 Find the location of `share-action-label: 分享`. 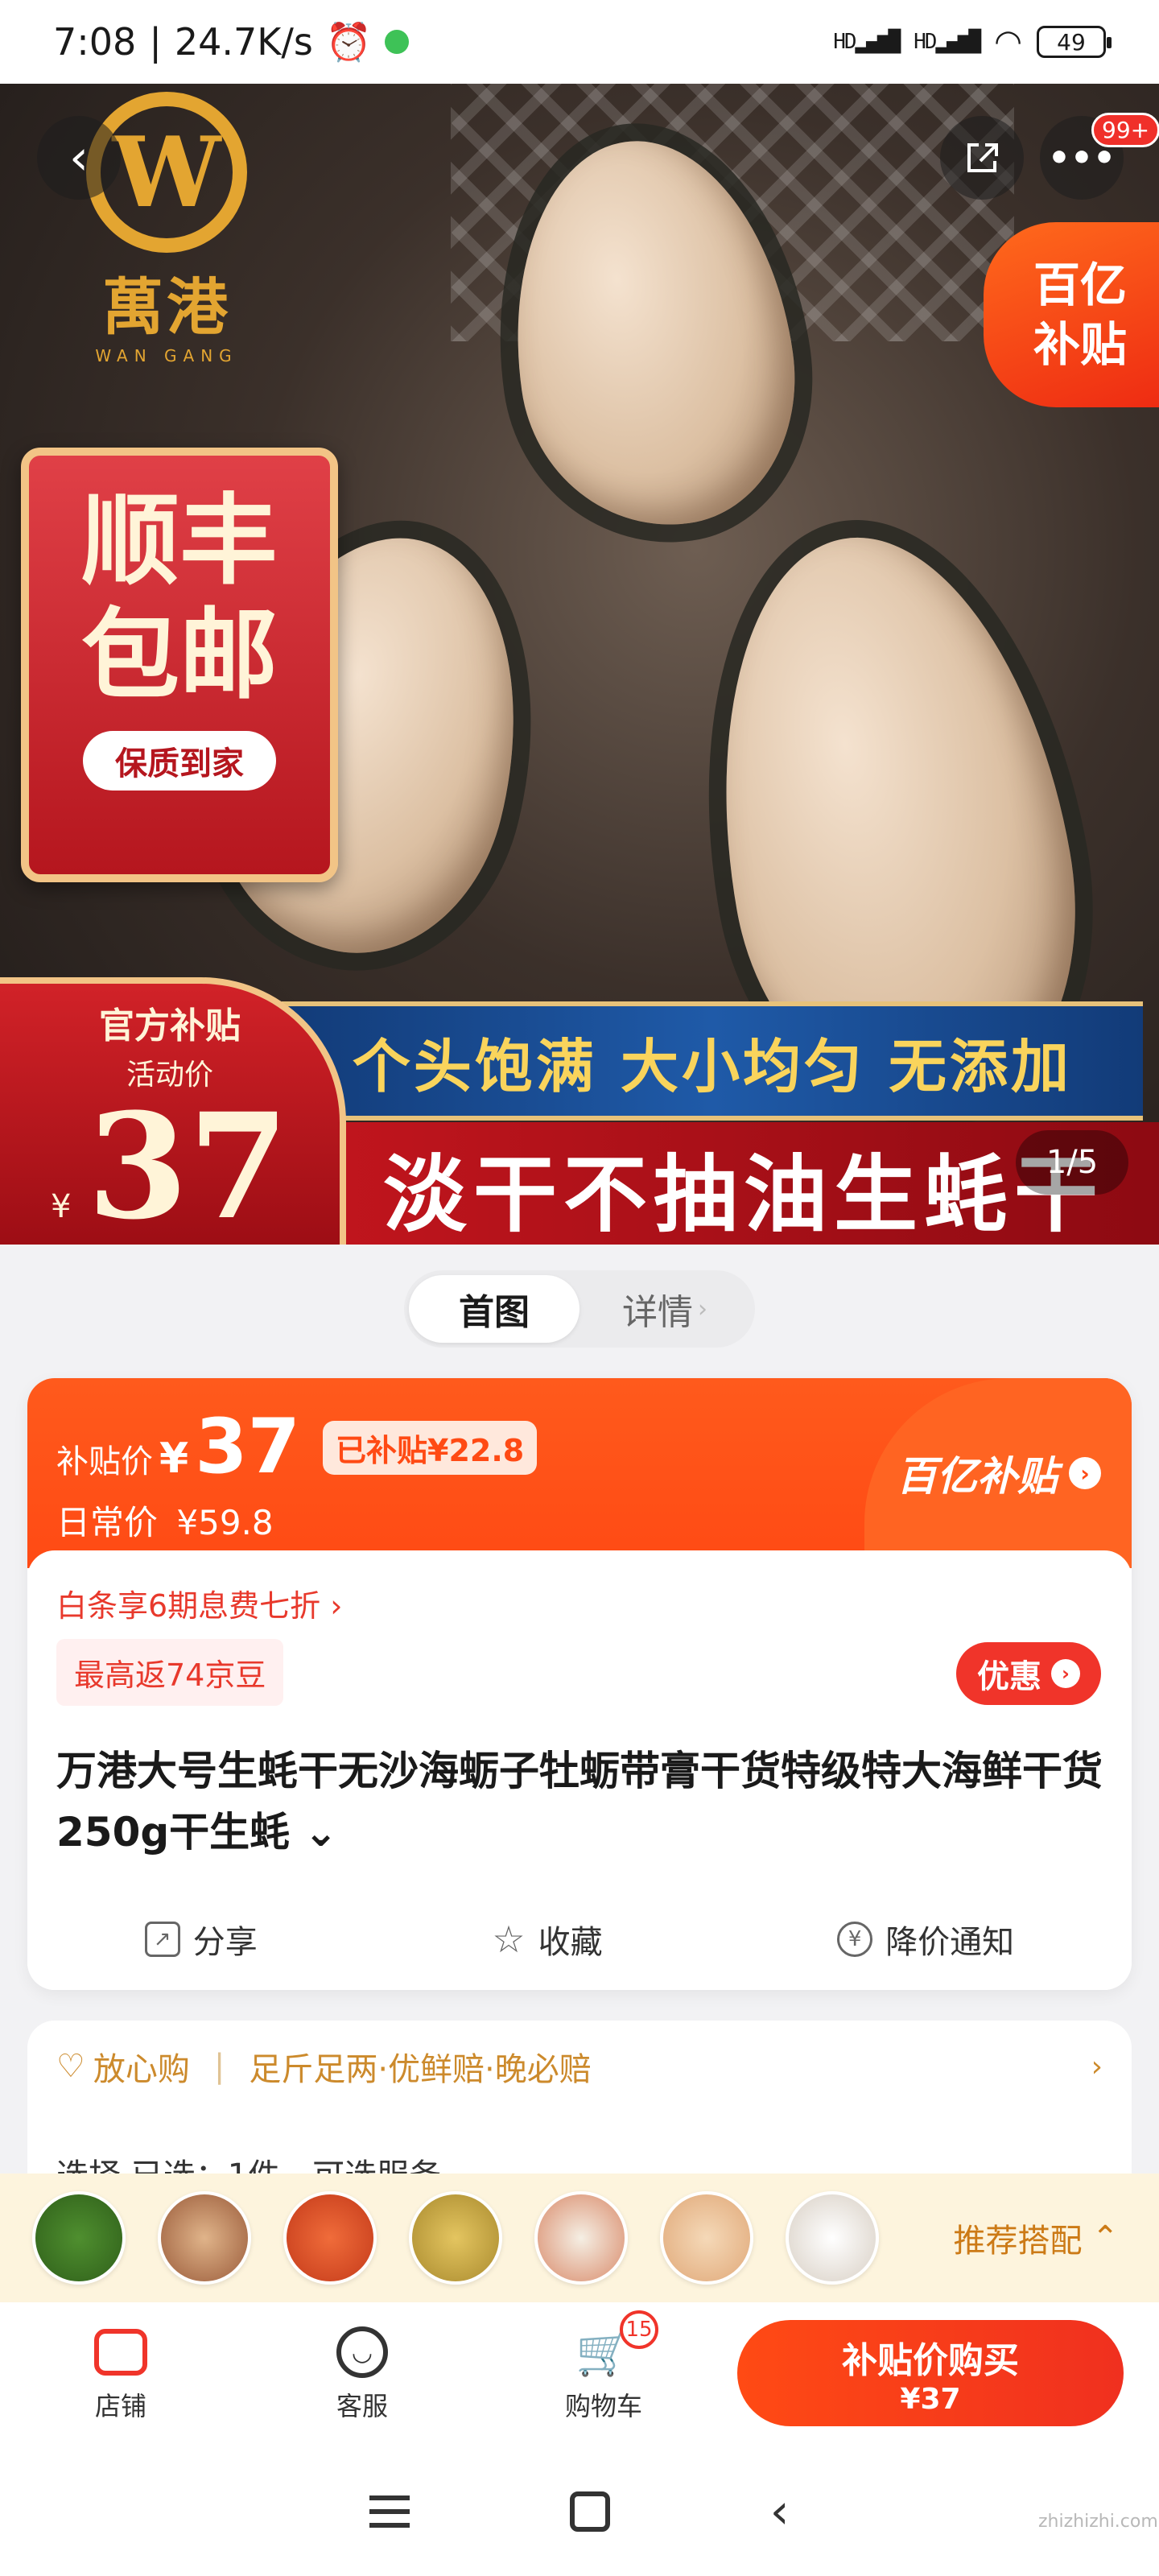

share-action-label: 分享 is located at coordinates (225, 1942).